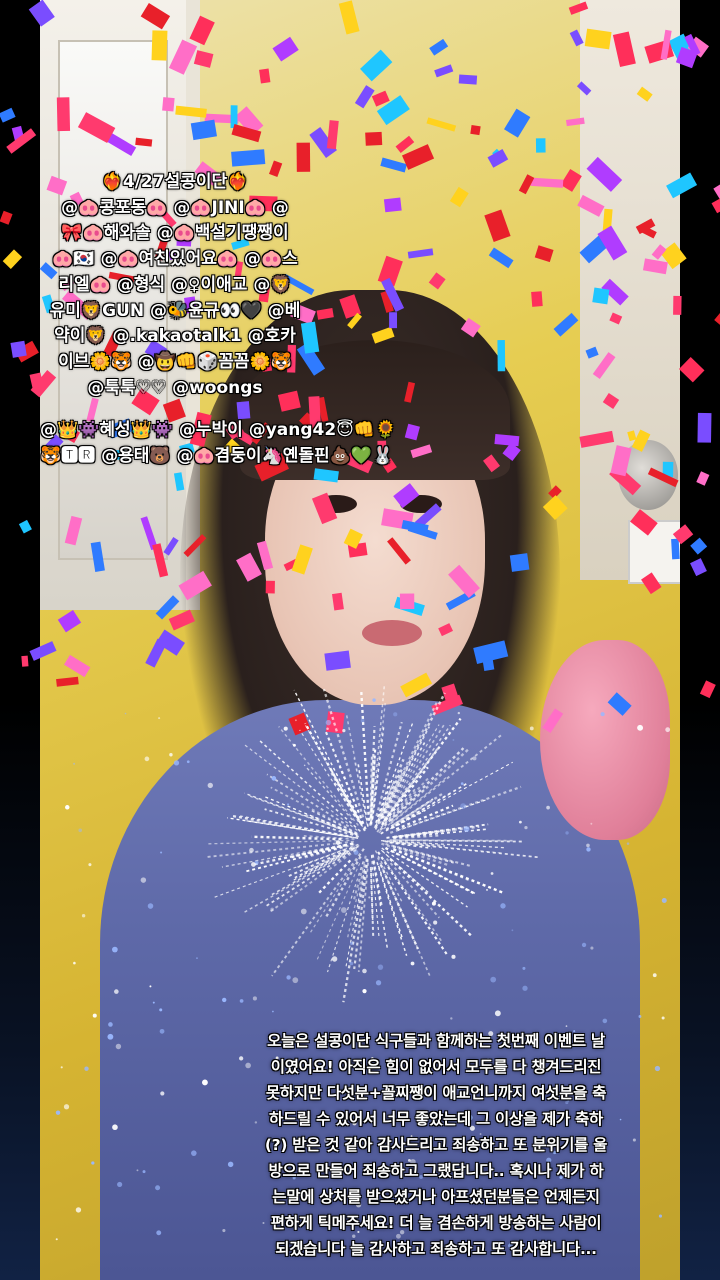 This screenshot has height=1280, width=720. I want to click on fan-name-line: @툭툭♡♡ @woongs, so click(175, 387).